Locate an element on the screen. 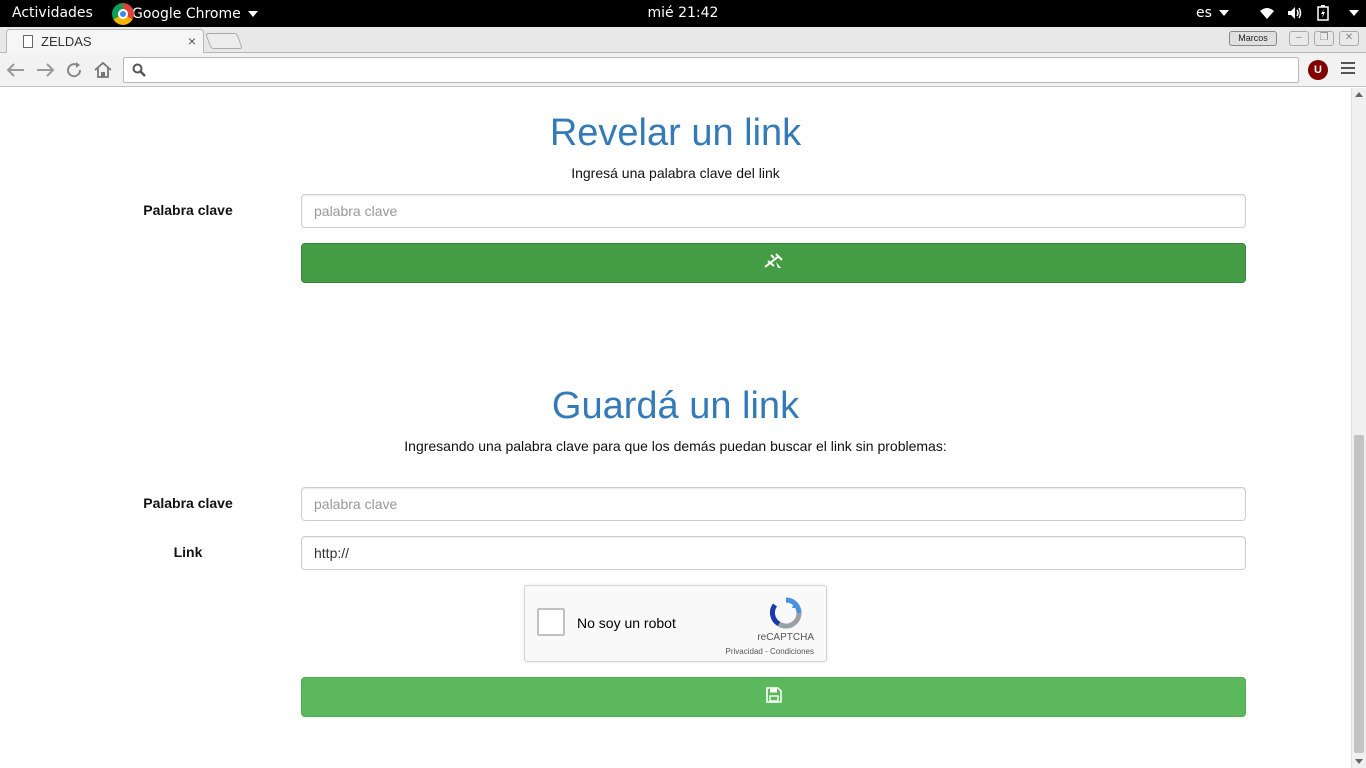 The height and width of the screenshot is (768, 1366). forward-icon is located at coordinates (45, 70).